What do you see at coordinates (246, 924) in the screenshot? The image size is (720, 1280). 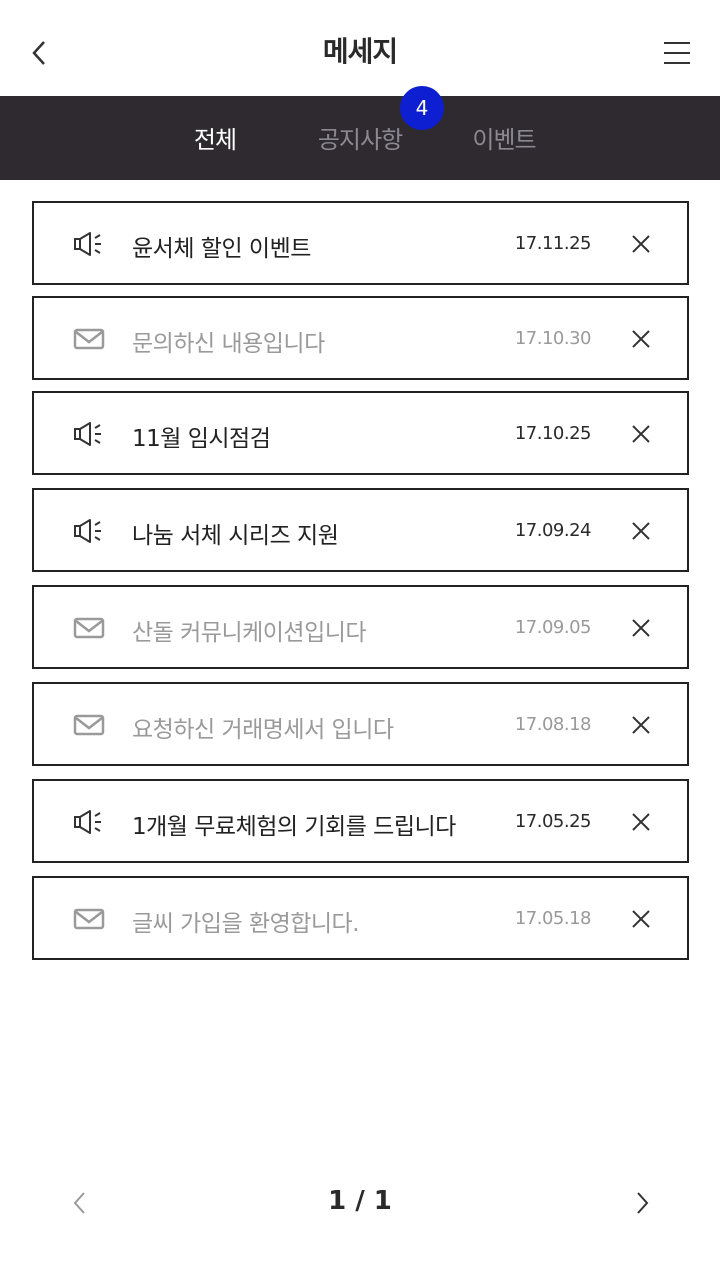 I see `message-title: 글씨 가입을 환영합니다.` at bounding box center [246, 924].